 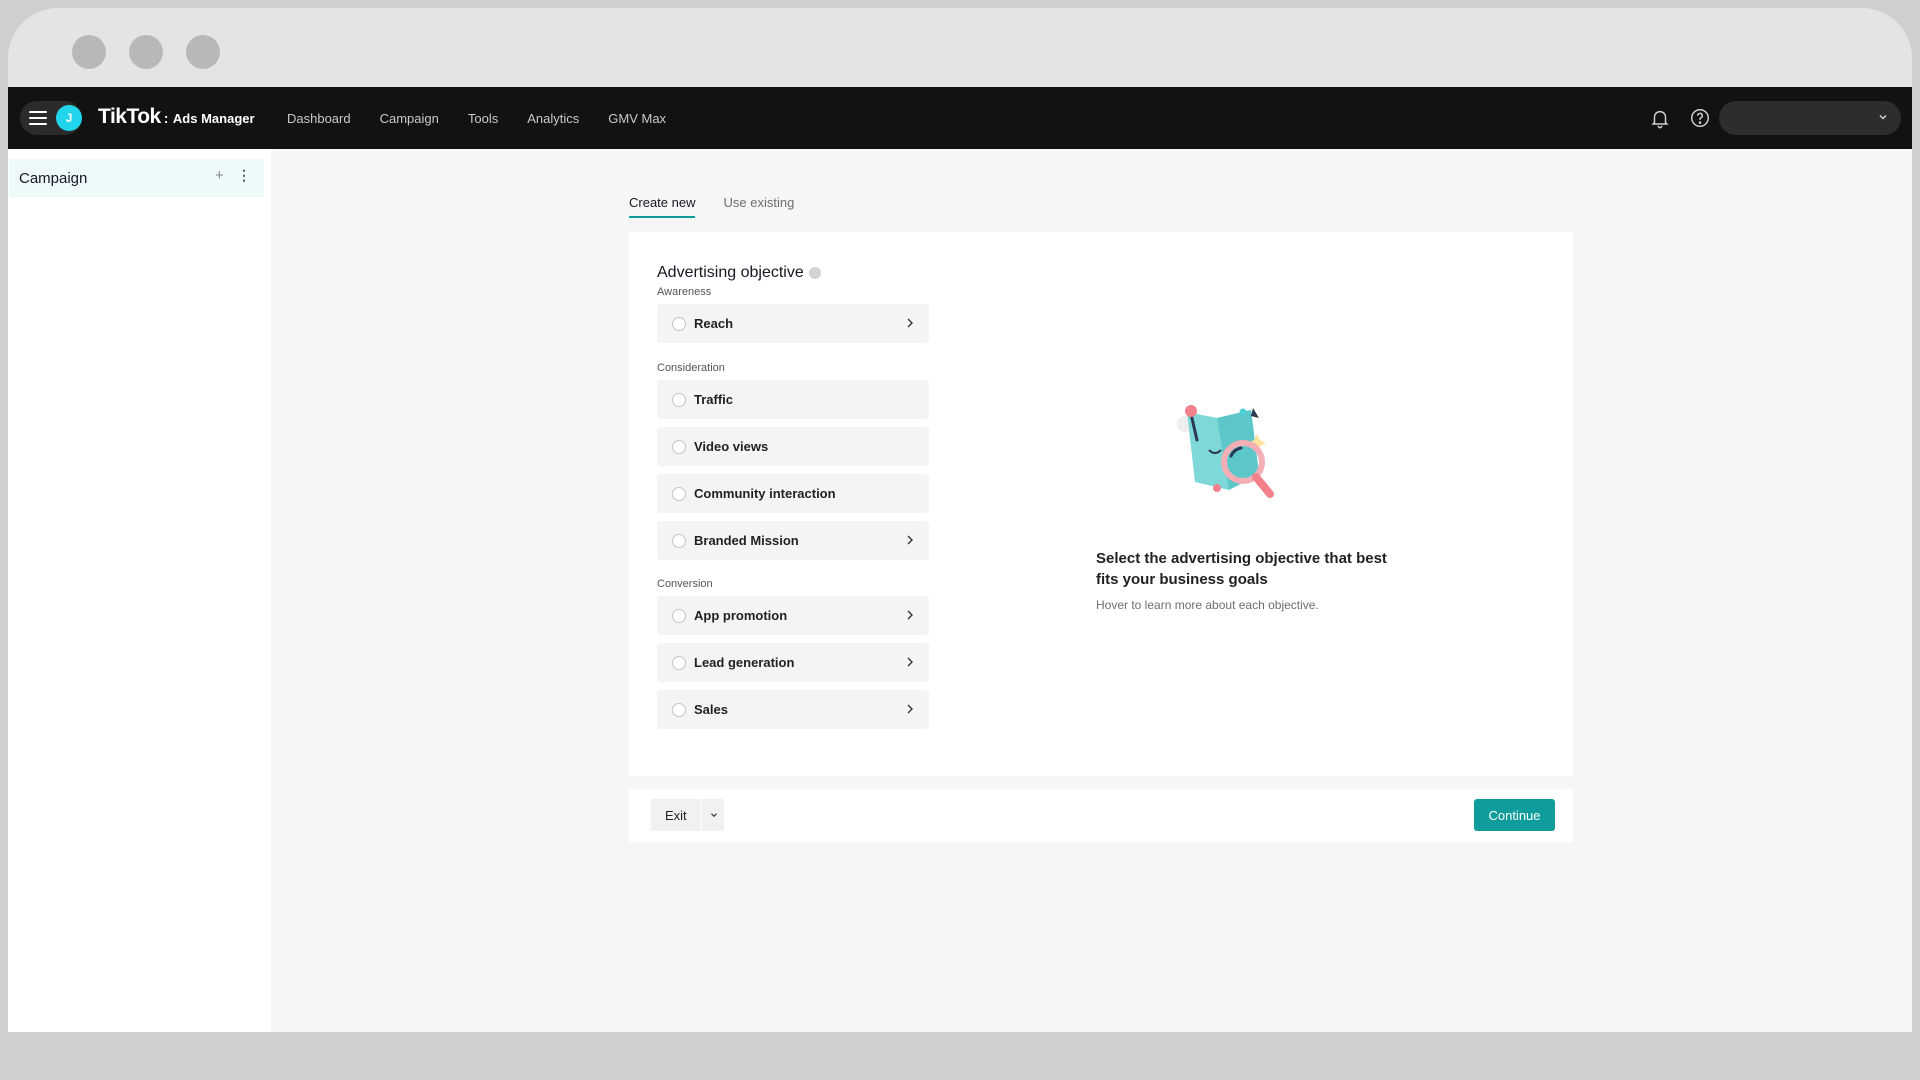 What do you see at coordinates (483, 118) in the screenshot?
I see `nav-tools: Tools` at bounding box center [483, 118].